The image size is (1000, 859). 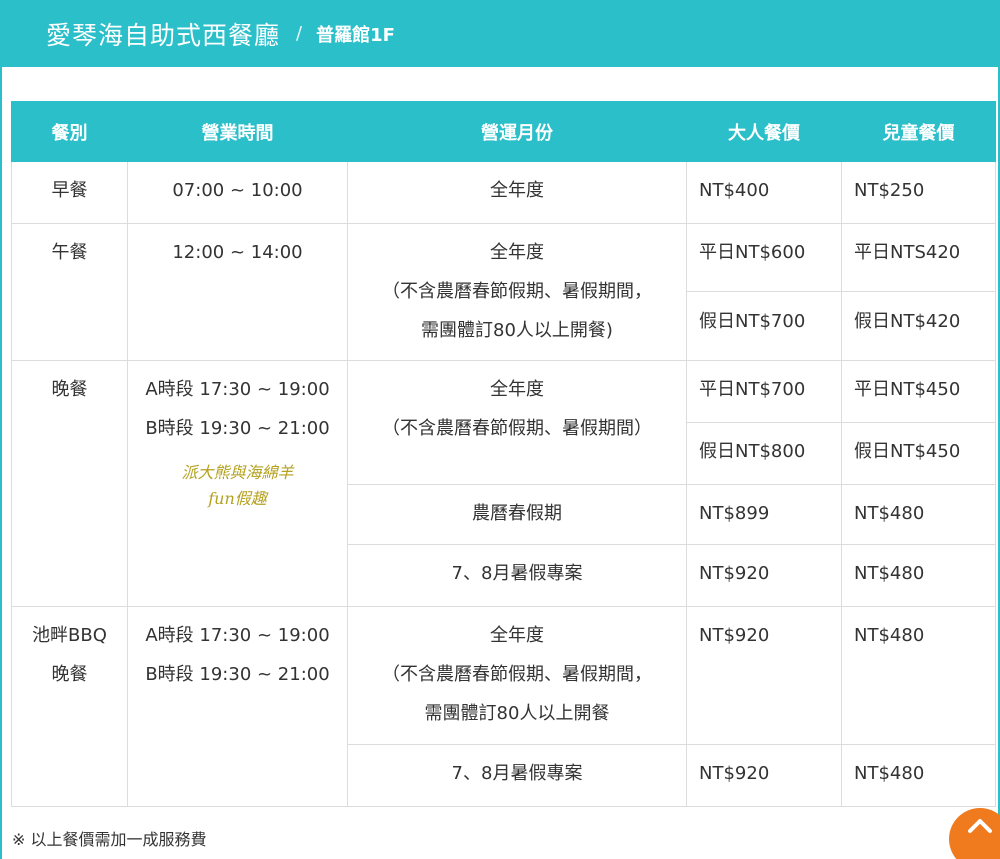 What do you see at coordinates (918, 131) in the screenshot?
I see `header-child-price: 兒童餐價` at bounding box center [918, 131].